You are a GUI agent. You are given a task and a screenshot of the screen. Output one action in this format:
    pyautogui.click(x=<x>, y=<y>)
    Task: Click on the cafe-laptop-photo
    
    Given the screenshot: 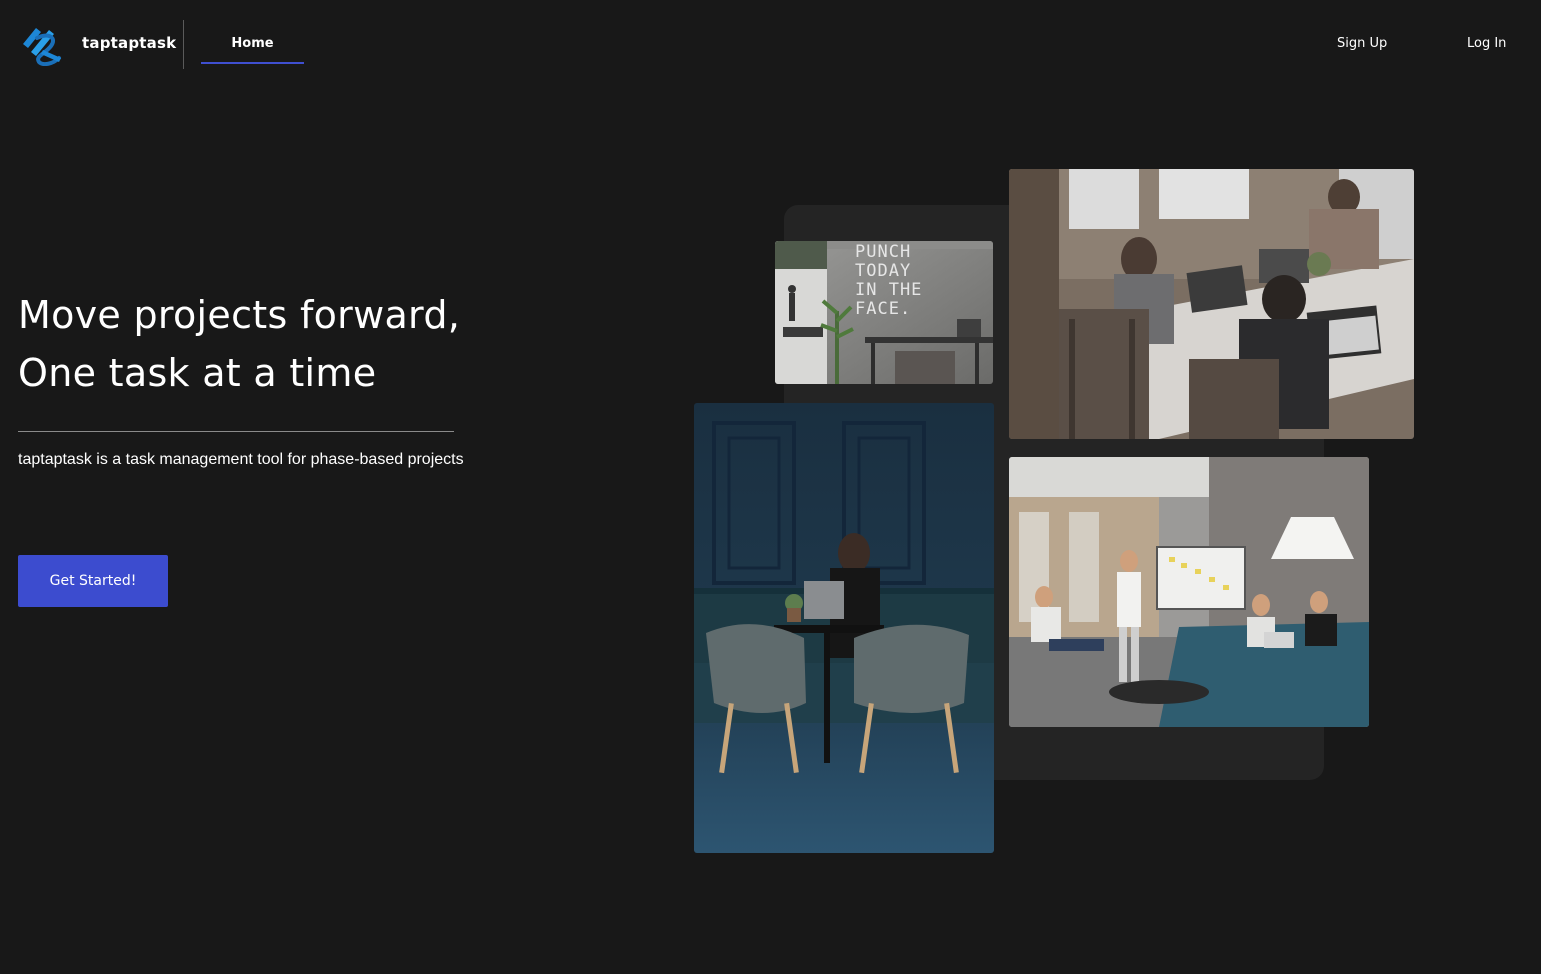 What is the action you would take?
    pyautogui.click(x=844, y=628)
    